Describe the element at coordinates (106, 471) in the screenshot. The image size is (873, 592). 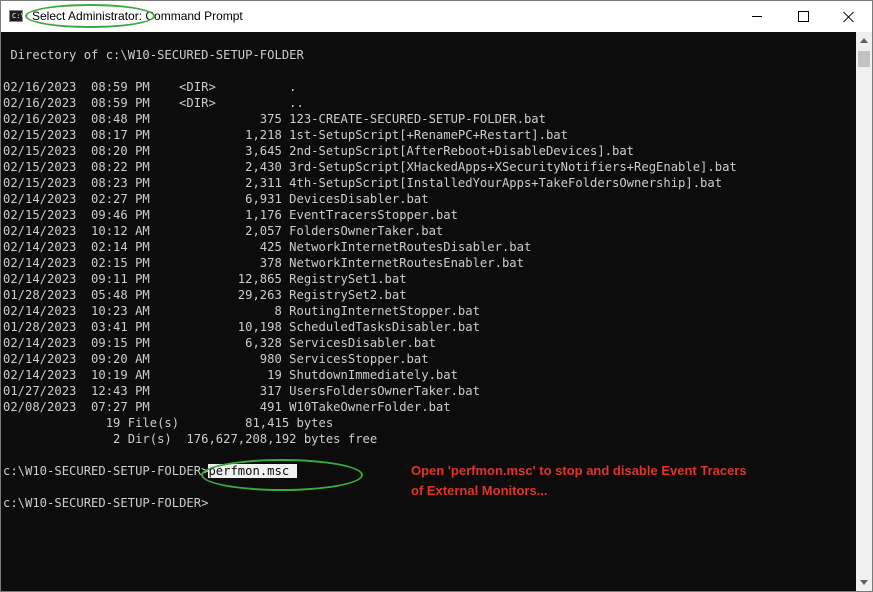
I see `prompt-text: c:\W10-SECURED-SETUP-FOLDER>` at that location.